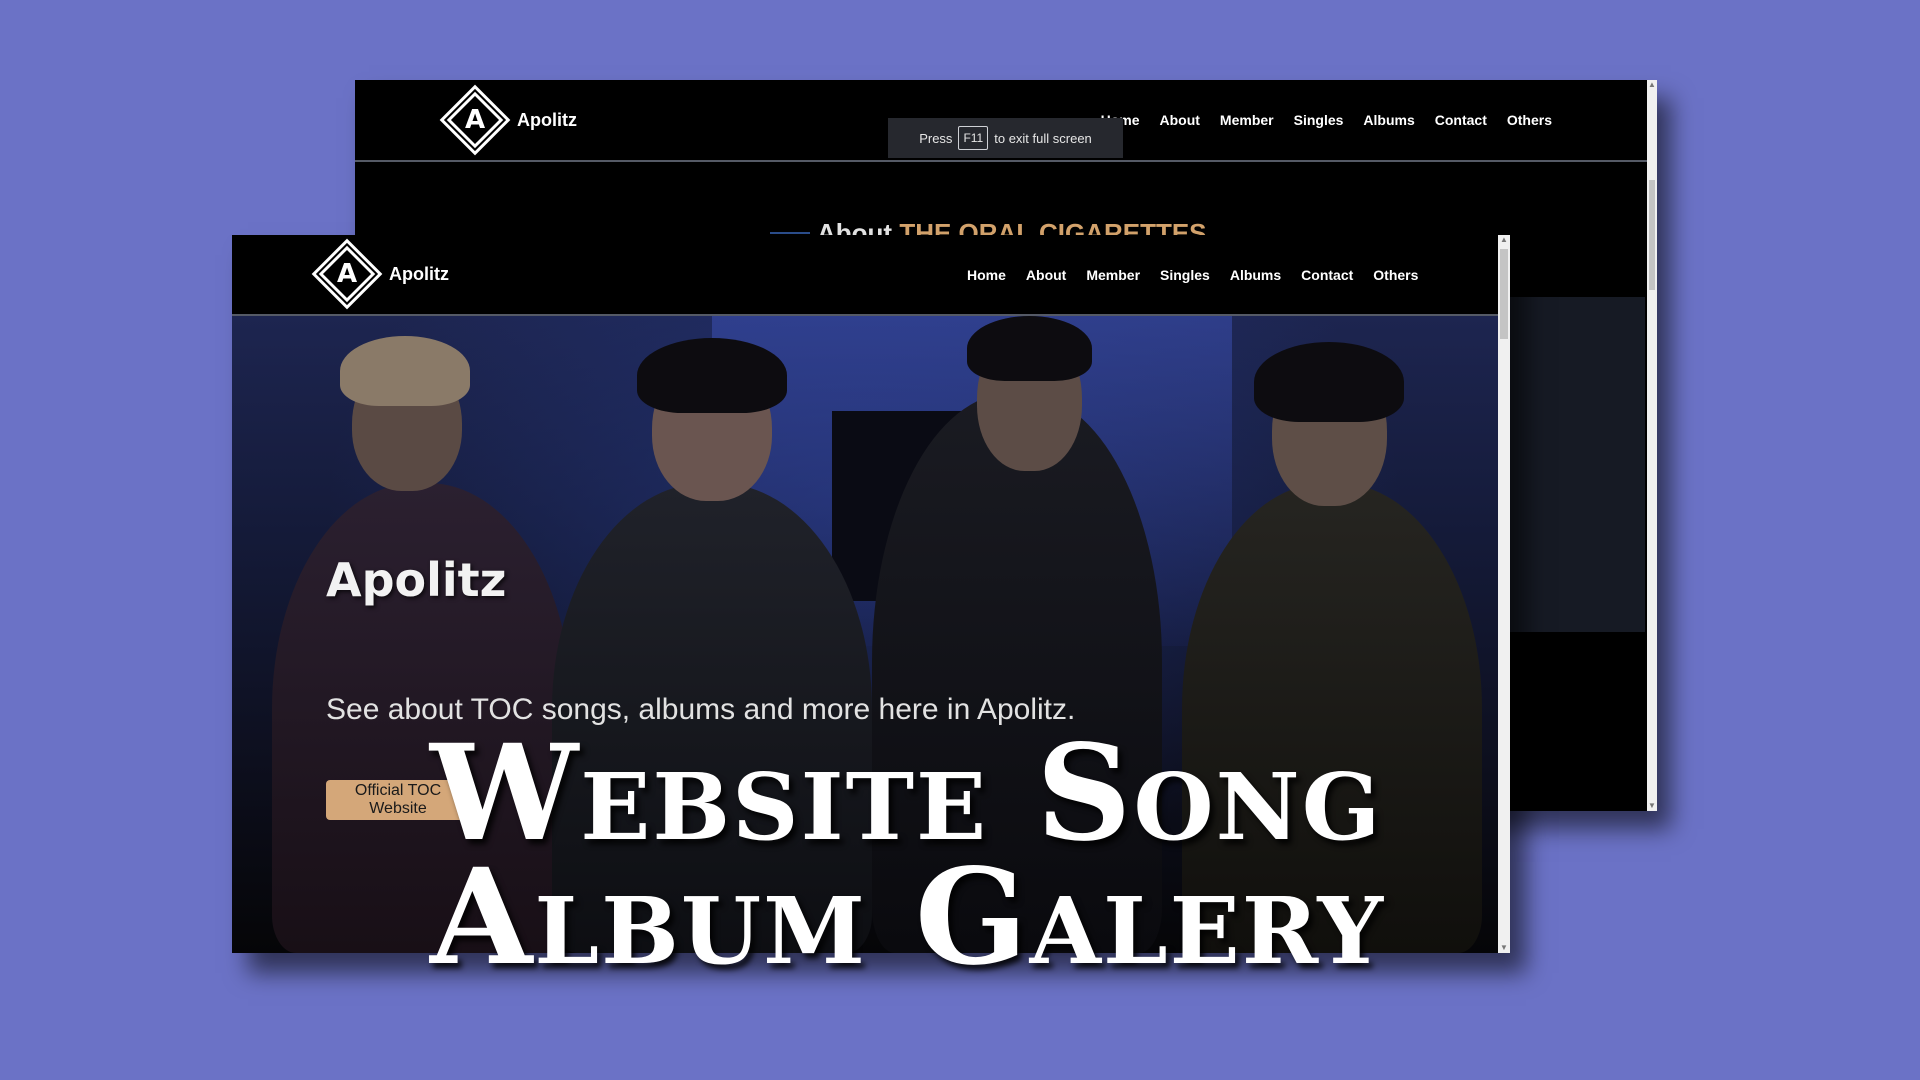  I want to click on nav-others: Others, so click(1395, 275).